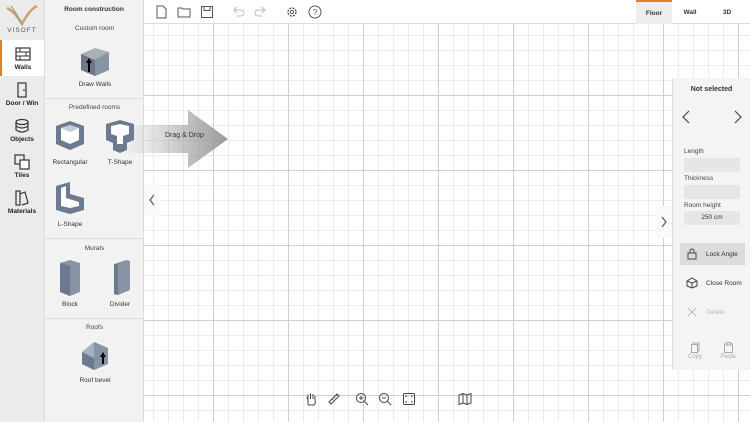  I want to click on room-height-field: 250 cm, so click(712, 218).